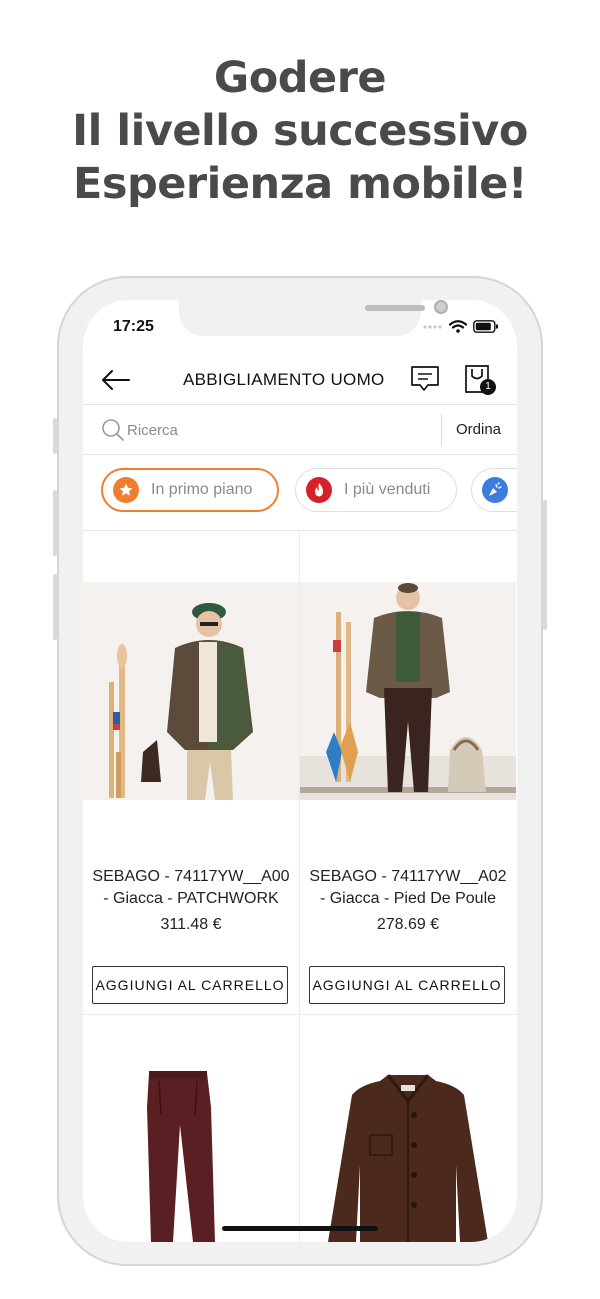 The image size is (600, 1299). I want to click on wifi-icon, so click(458, 326).